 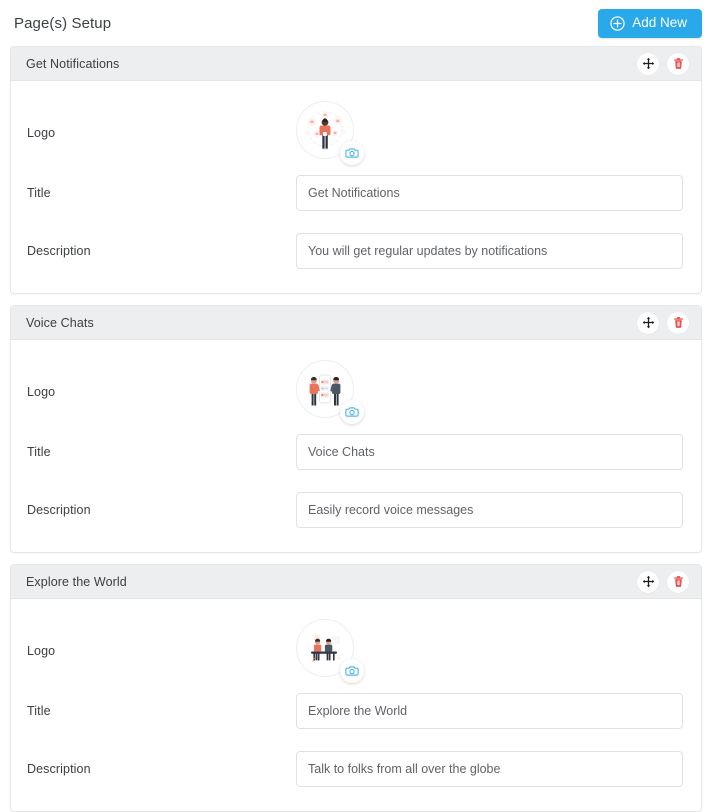 I want to click on page-title: Page(s) Setup, so click(x=63, y=23).